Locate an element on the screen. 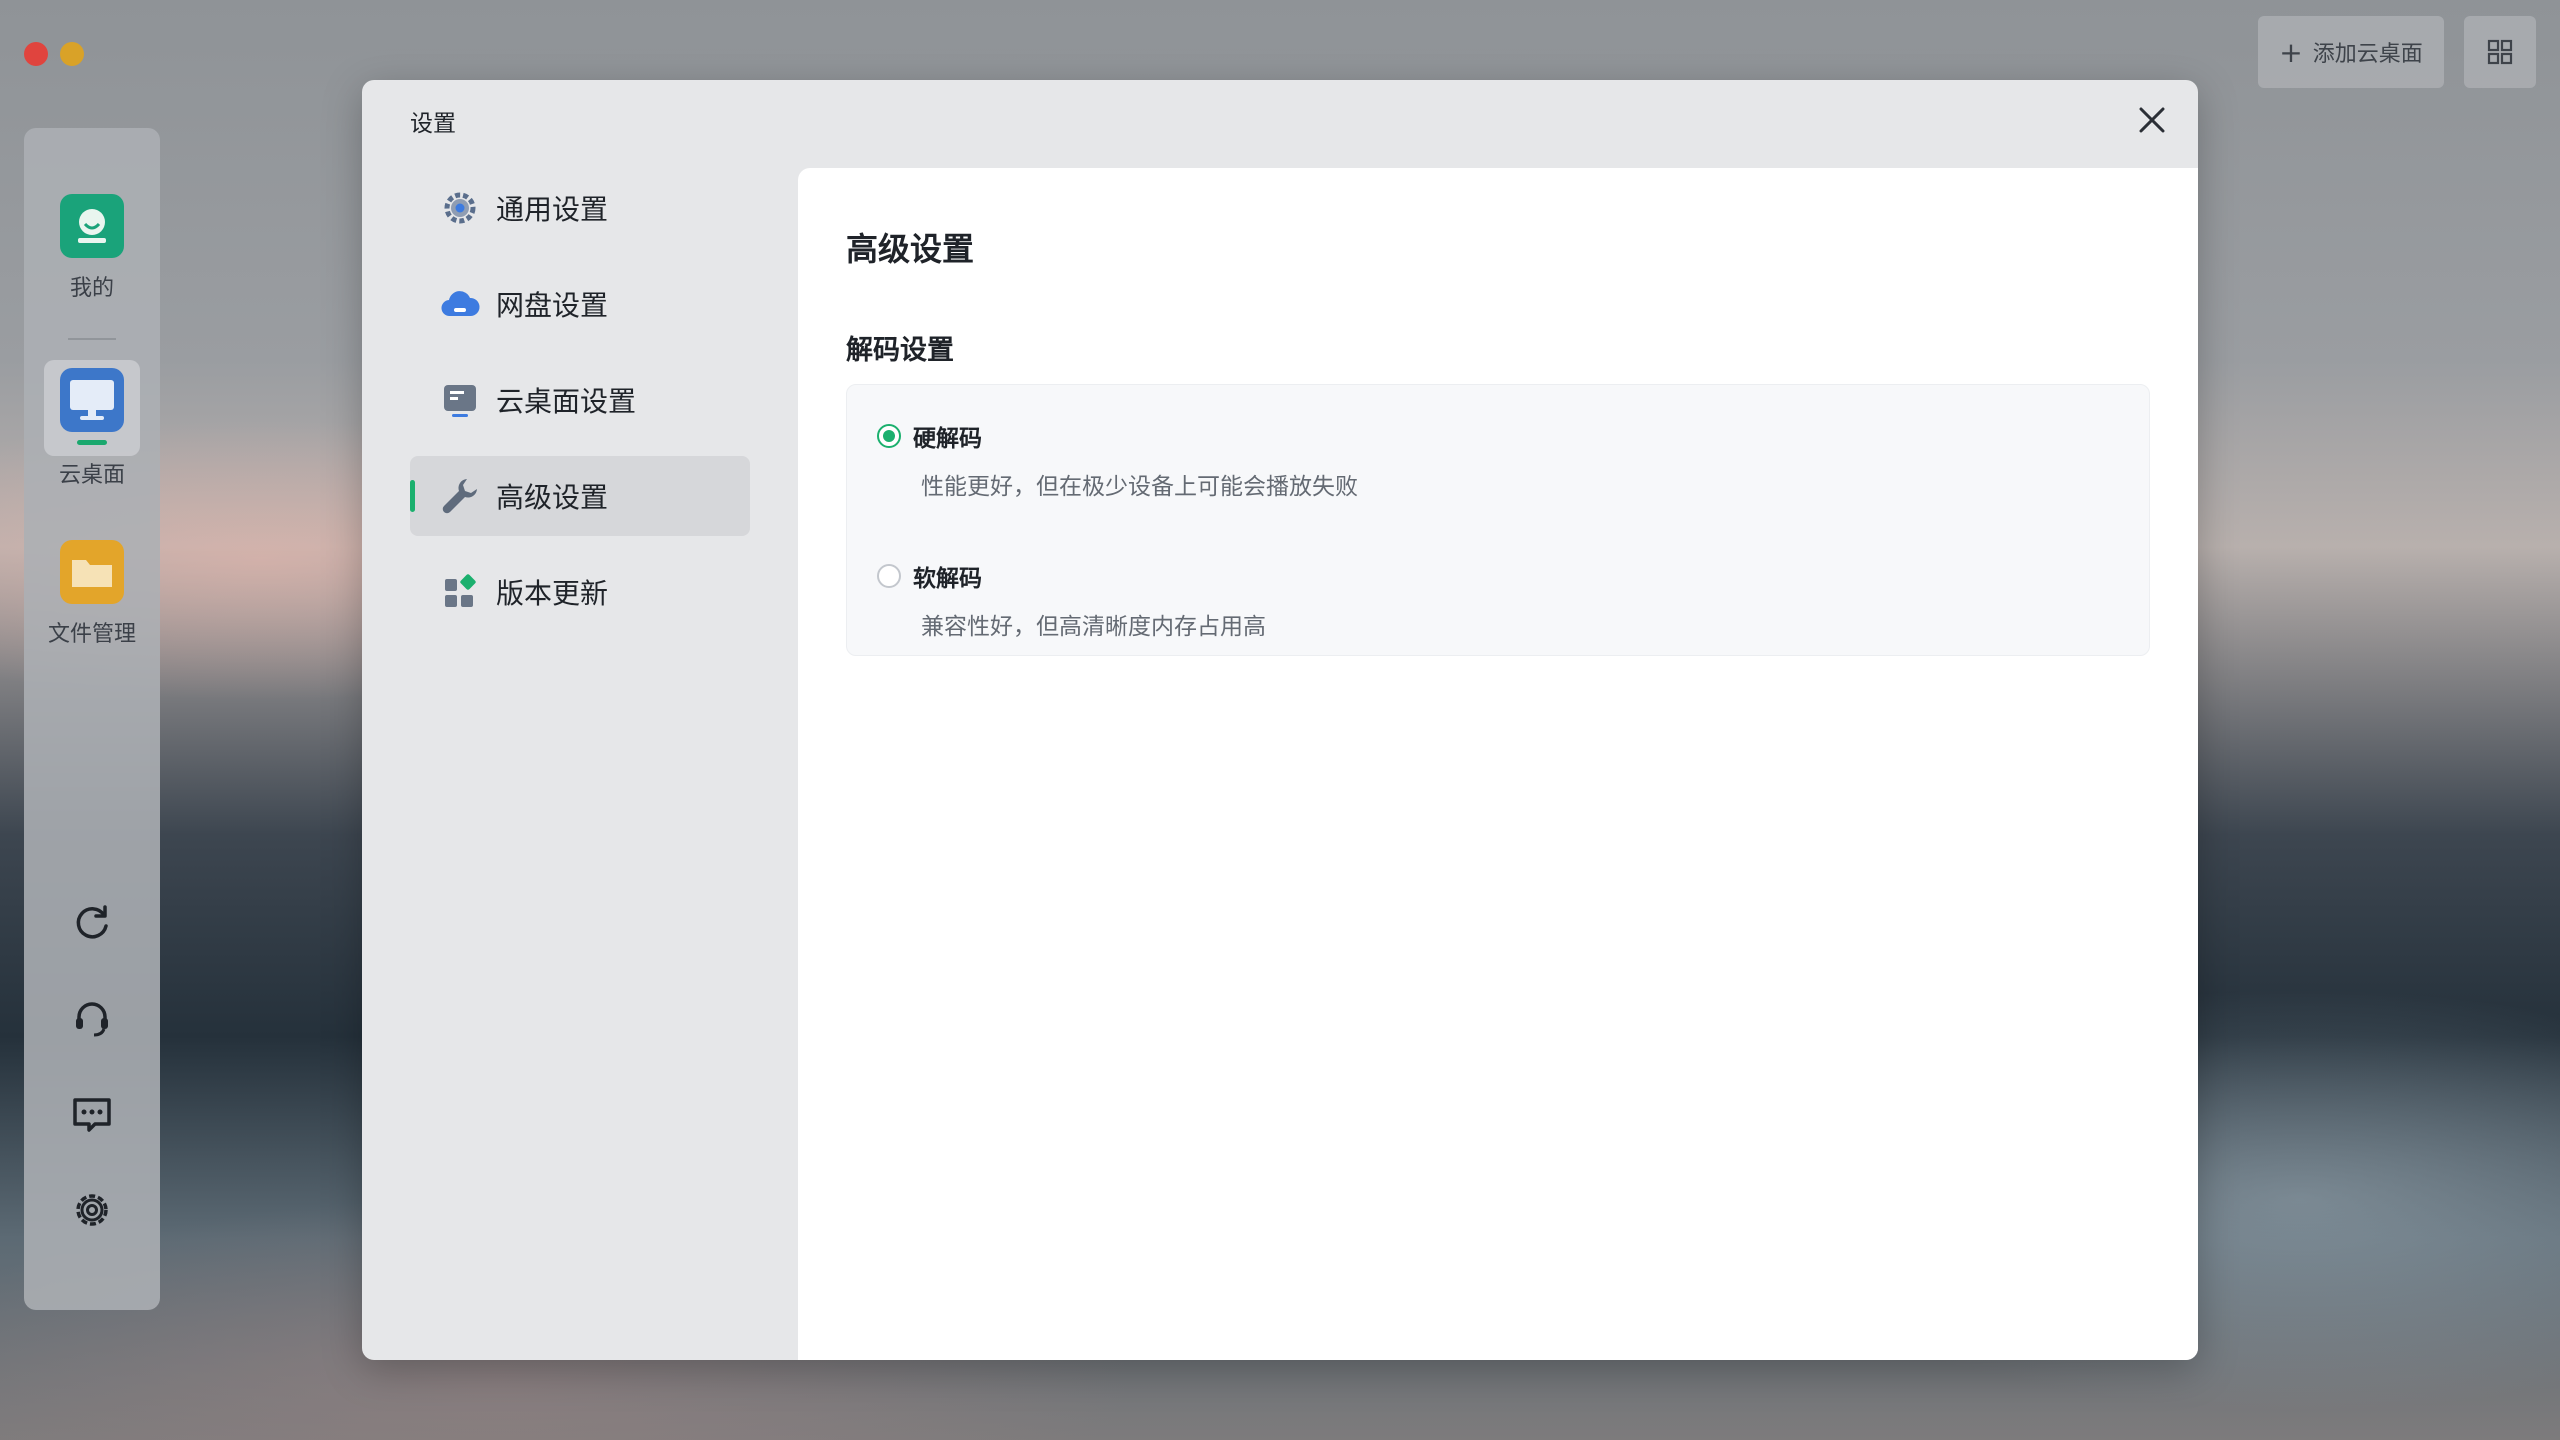  refresh-button is located at coordinates (92, 922).